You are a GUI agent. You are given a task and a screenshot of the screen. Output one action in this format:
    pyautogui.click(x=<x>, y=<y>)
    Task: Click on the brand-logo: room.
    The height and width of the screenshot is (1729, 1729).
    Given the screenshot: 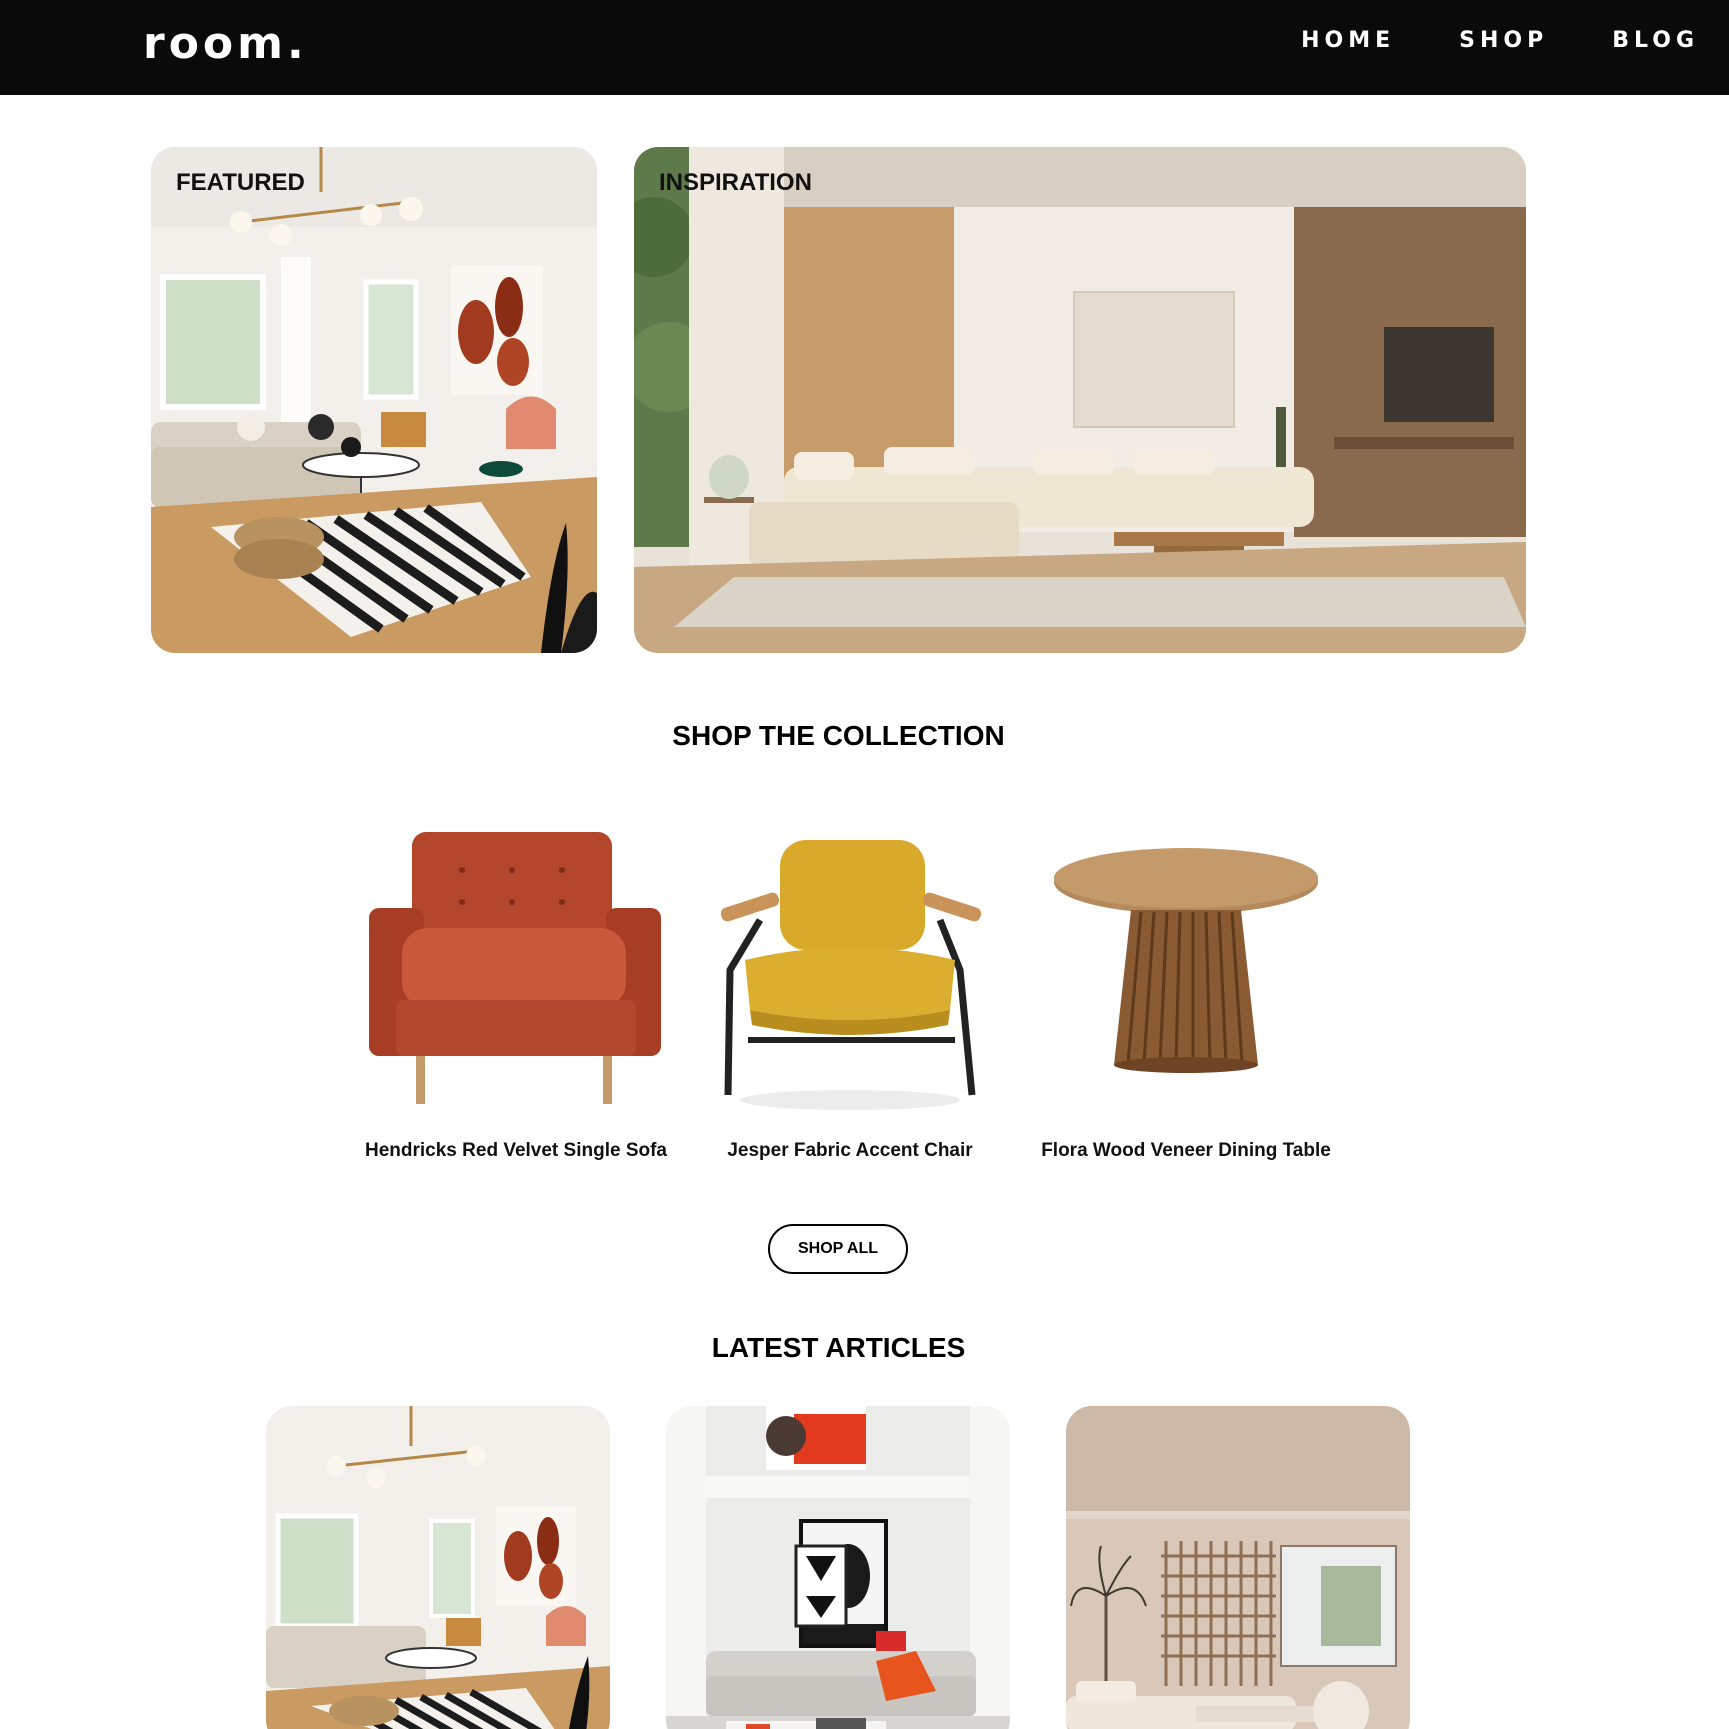 What is the action you would take?
    pyautogui.click(x=225, y=44)
    